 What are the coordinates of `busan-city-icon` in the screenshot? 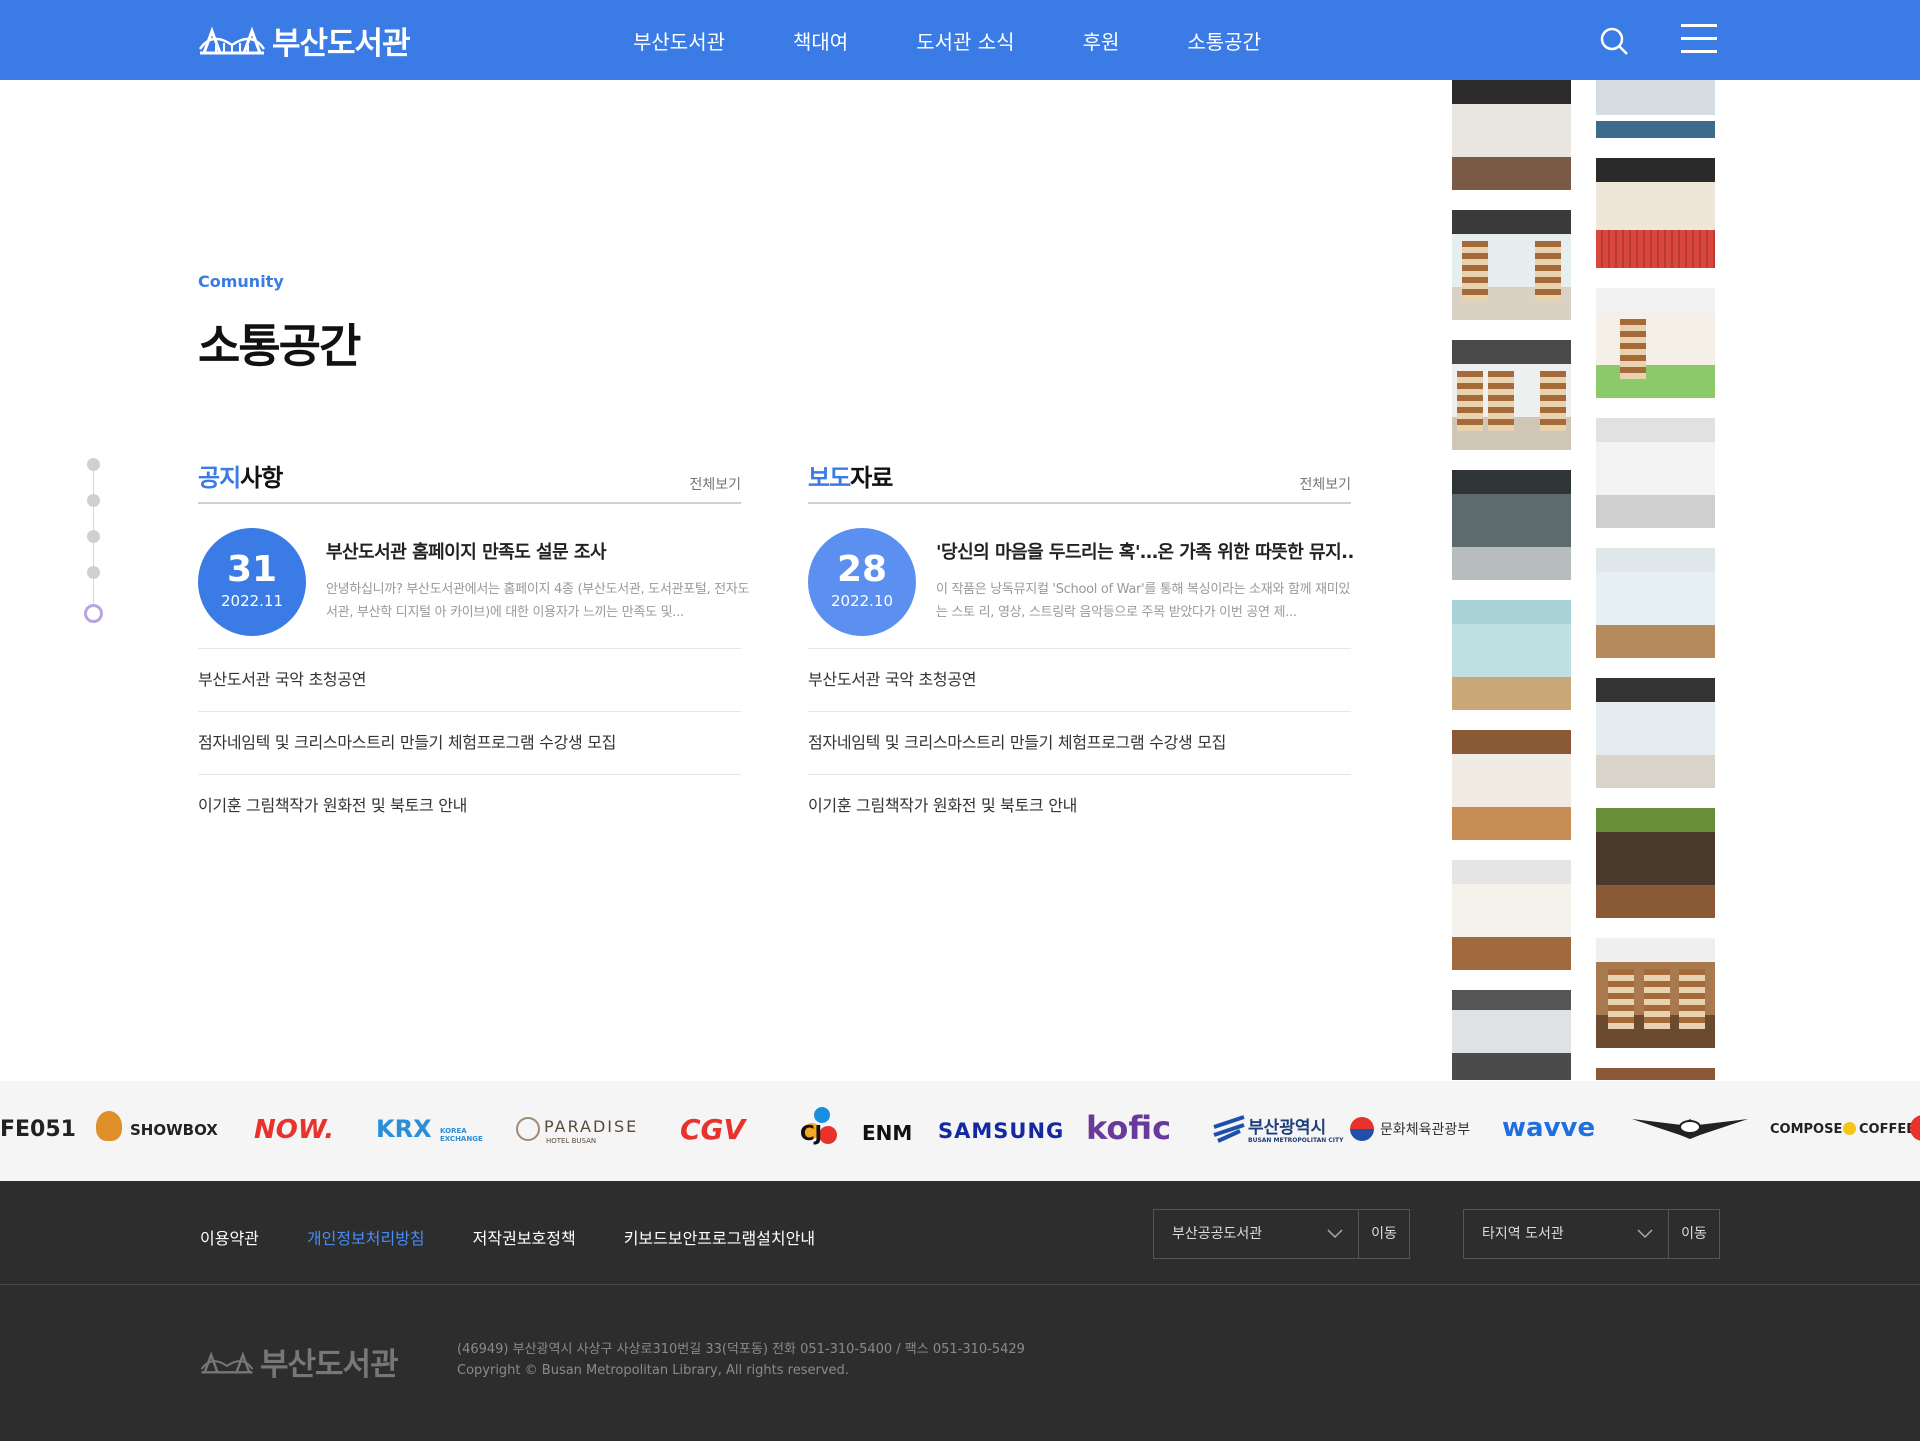 It's located at (1229, 1128).